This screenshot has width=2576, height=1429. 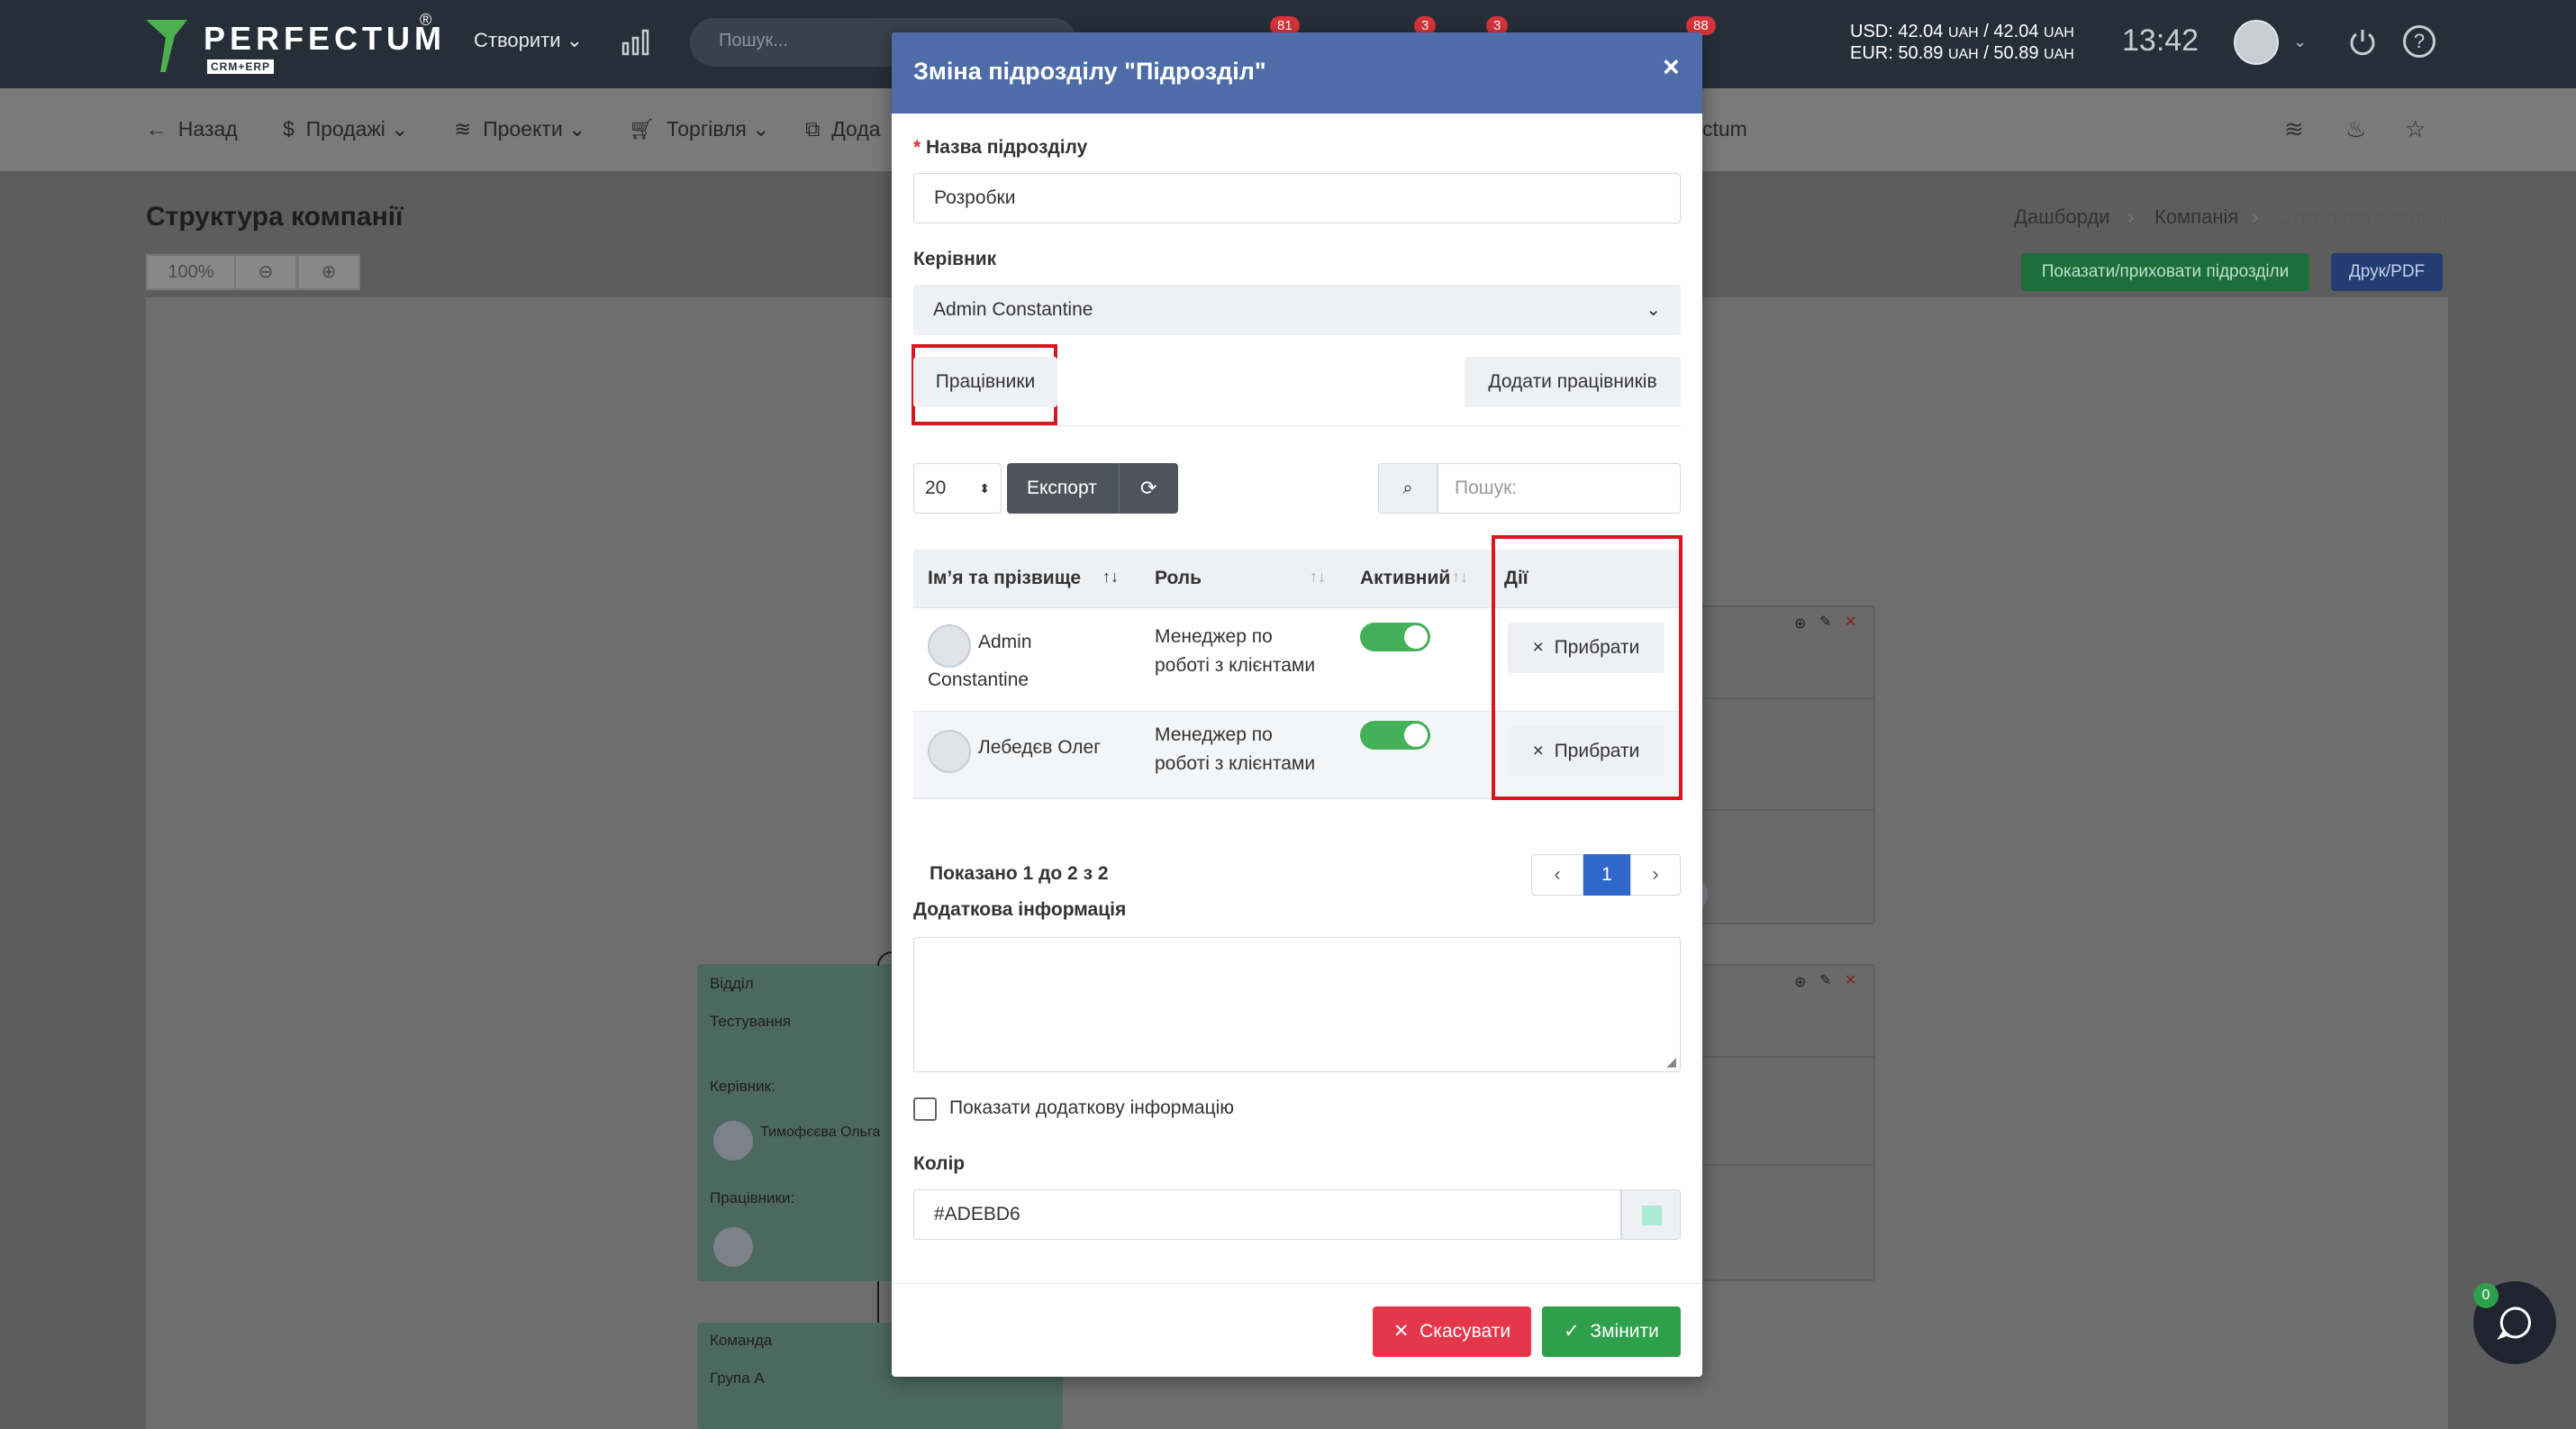 What do you see at coordinates (743, 1086) in the screenshot?
I see `node-head-label: Керівник:` at bounding box center [743, 1086].